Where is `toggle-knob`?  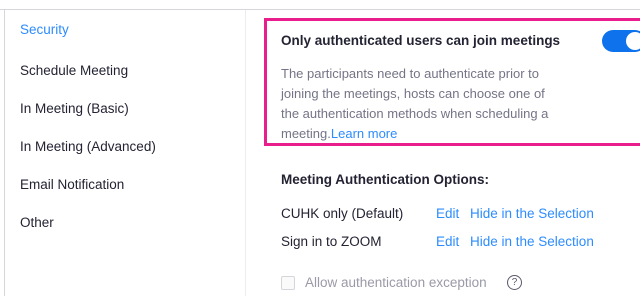
toggle-knob is located at coordinates (633, 41).